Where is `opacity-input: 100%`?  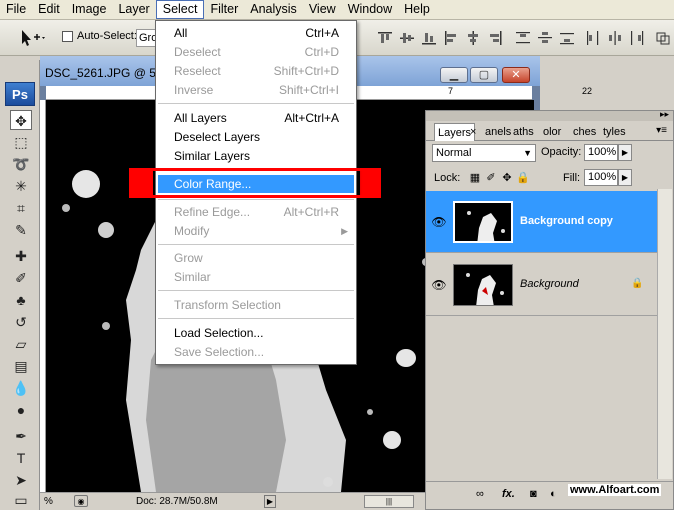 opacity-input: 100% is located at coordinates (601, 152).